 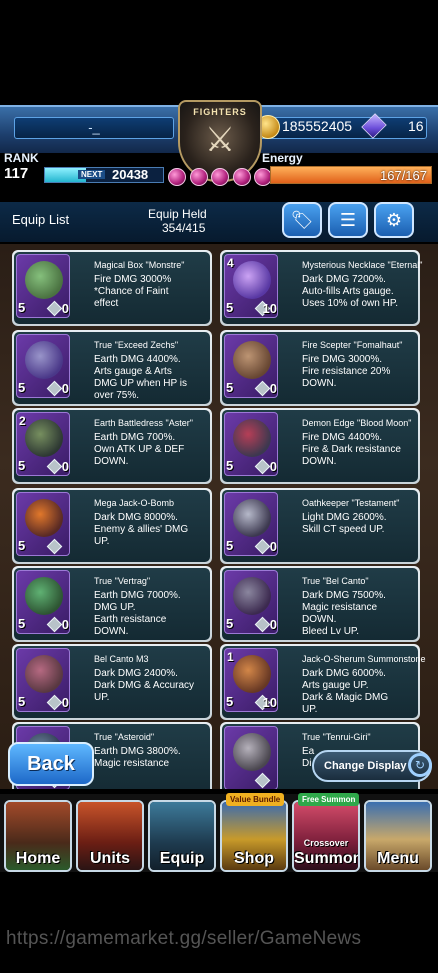 I want to click on sort-button: ☰, so click(x=348, y=220).